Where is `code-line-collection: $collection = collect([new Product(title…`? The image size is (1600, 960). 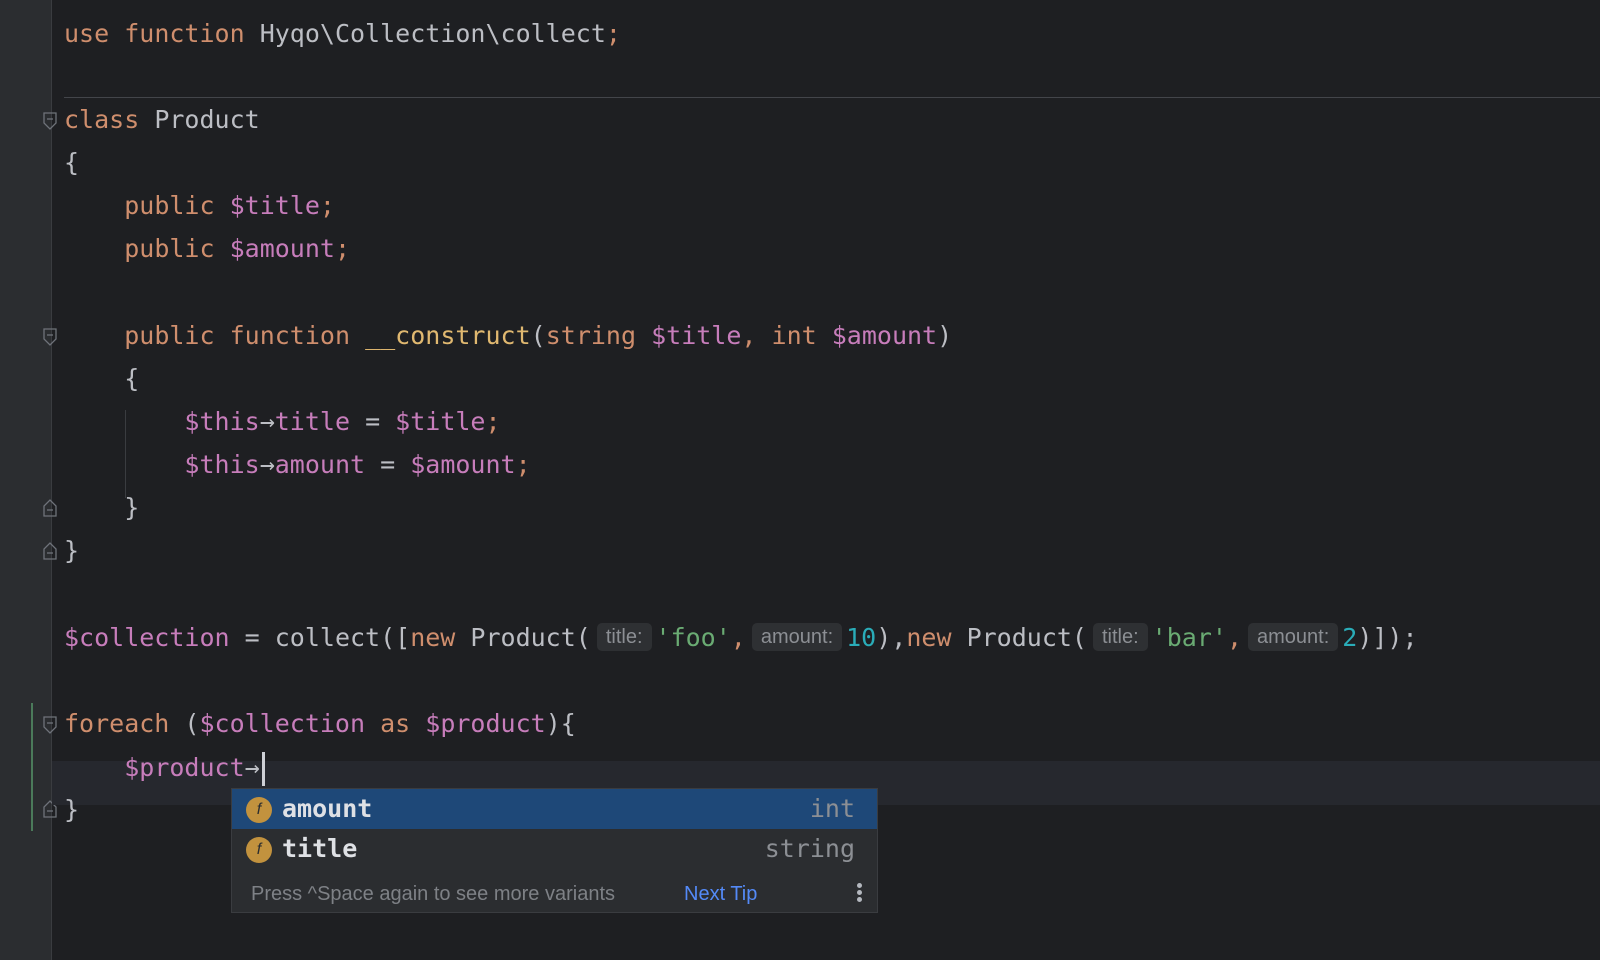
code-line-collection: $collection = collect([new Product(title… is located at coordinates (741, 638).